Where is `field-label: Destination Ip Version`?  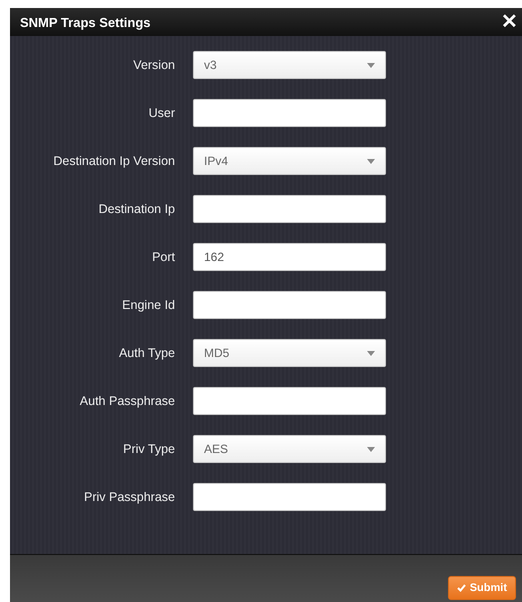 field-label: Destination Ip Version is located at coordinates (113, 161).